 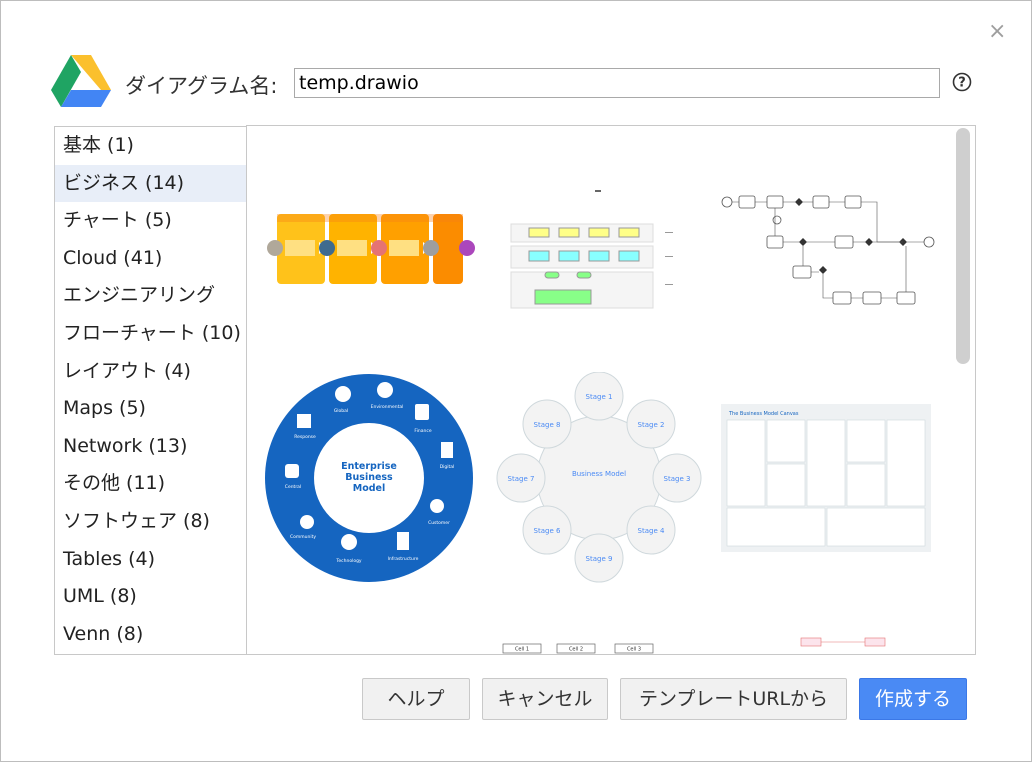 What do you see at coordinates (599, 474) in the screenshot?
I see `svg-text: Business Model` at bounding box center [599, 474].